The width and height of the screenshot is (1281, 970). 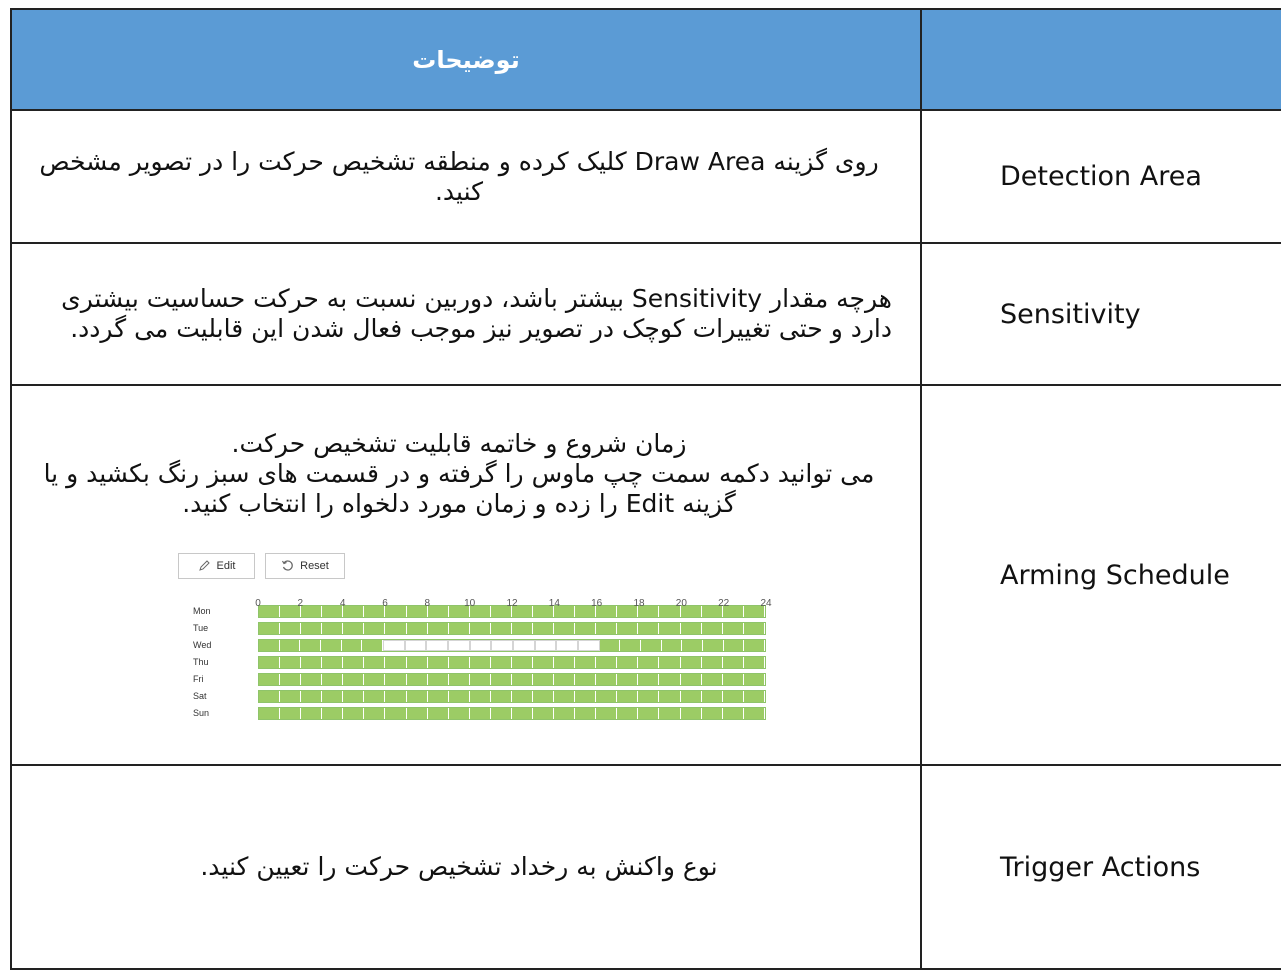 What do you see at coordinates (305, 565) in the screenshot?
I see `reset-button: Reset` at bounding box center [305, 565].